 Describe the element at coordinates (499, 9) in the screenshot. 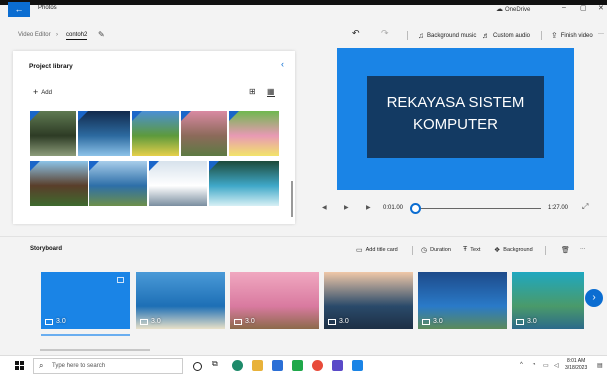

I see `cloud-icon: ☁` at that location.